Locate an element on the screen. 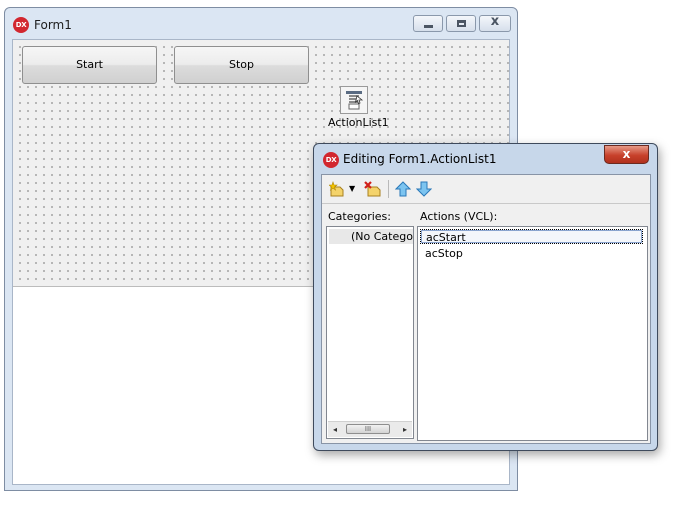 This screenshot has height=519, width=681. form1-title: Form1 is located at coordinates (53, 25).